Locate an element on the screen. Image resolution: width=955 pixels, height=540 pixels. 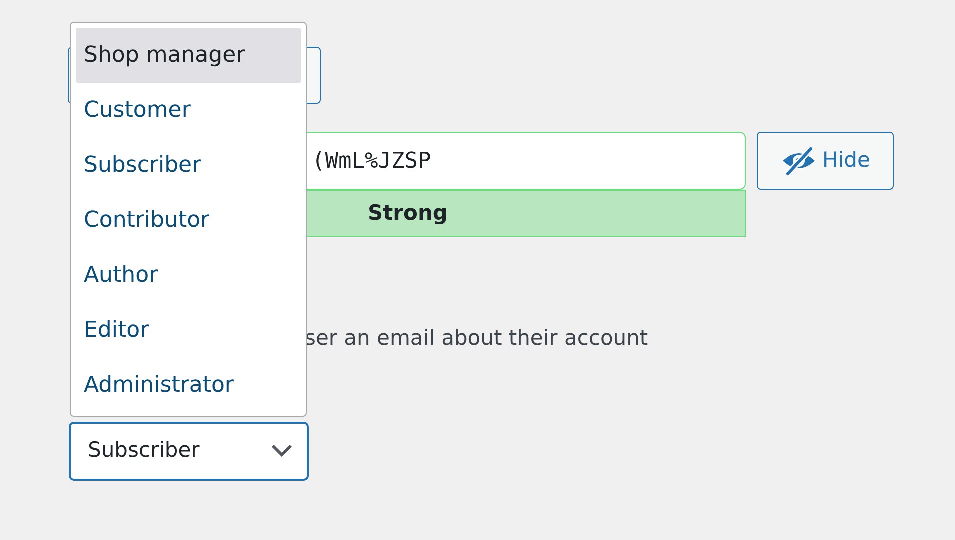
role-option: Subscriber is located at coordinates (188, 165).